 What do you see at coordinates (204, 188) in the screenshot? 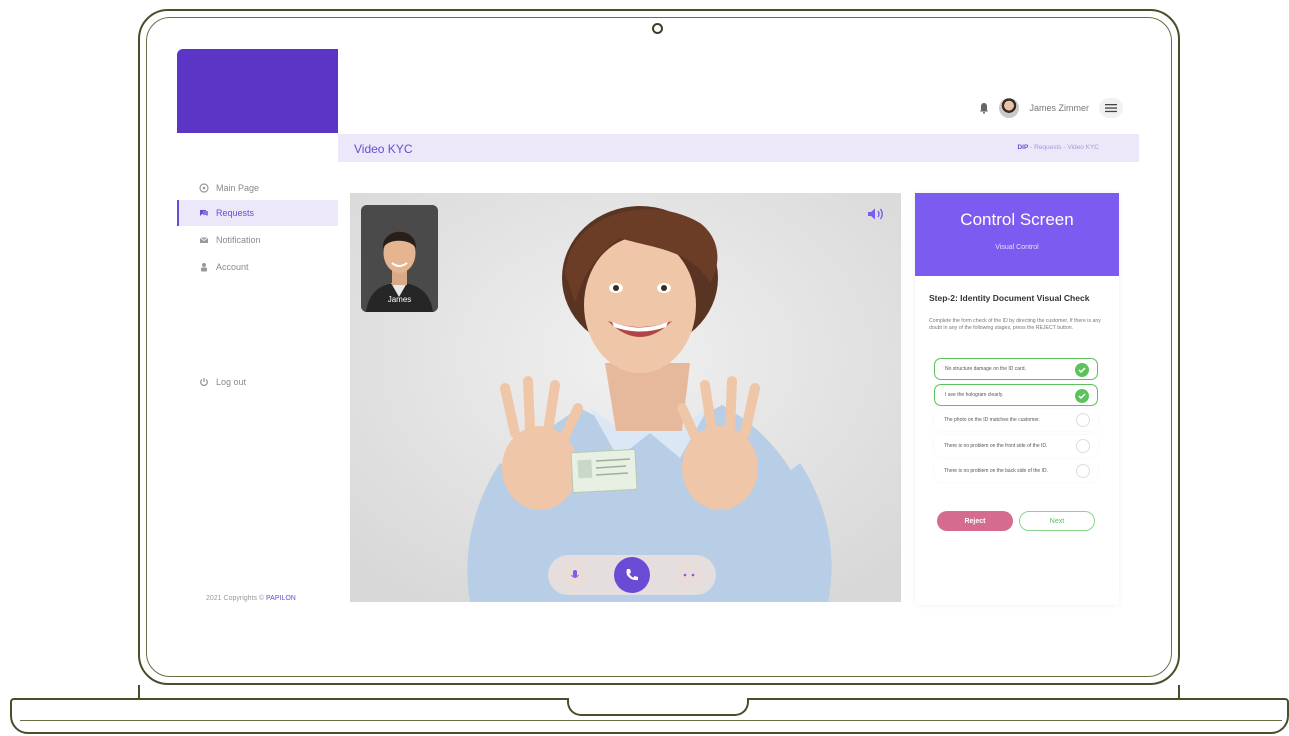
I see `dashboard-icon` at bounding box center [204, 188].